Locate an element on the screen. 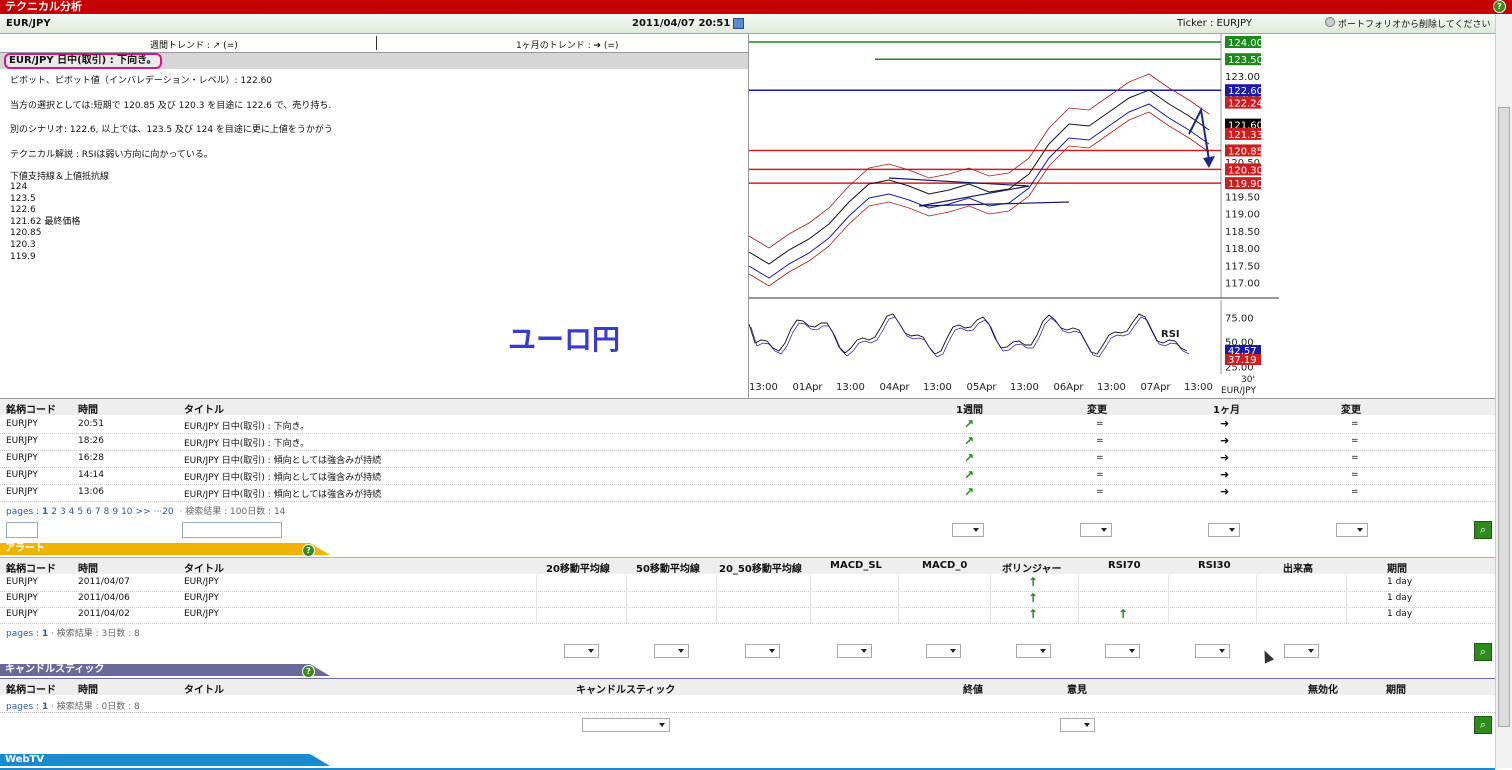 This screenshot has height=770, width=1512. table-row: EURJPY 2011/04/06 EUR/JPY ↑ 1 day is located at coordinates (747, 599).